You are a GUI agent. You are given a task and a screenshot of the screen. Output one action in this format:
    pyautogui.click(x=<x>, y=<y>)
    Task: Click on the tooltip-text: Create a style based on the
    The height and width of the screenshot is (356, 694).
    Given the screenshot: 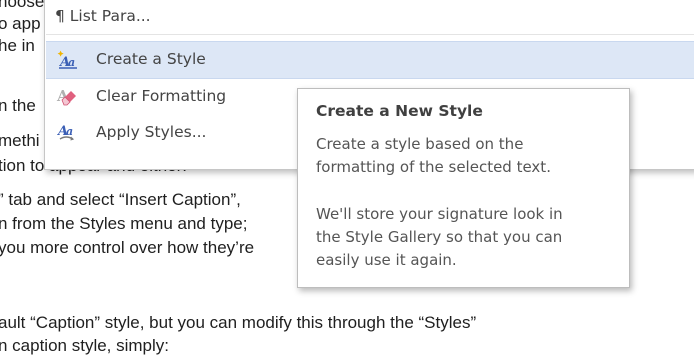 What is the action you would take?
    pyautogui.click(x=420, y=144)
    